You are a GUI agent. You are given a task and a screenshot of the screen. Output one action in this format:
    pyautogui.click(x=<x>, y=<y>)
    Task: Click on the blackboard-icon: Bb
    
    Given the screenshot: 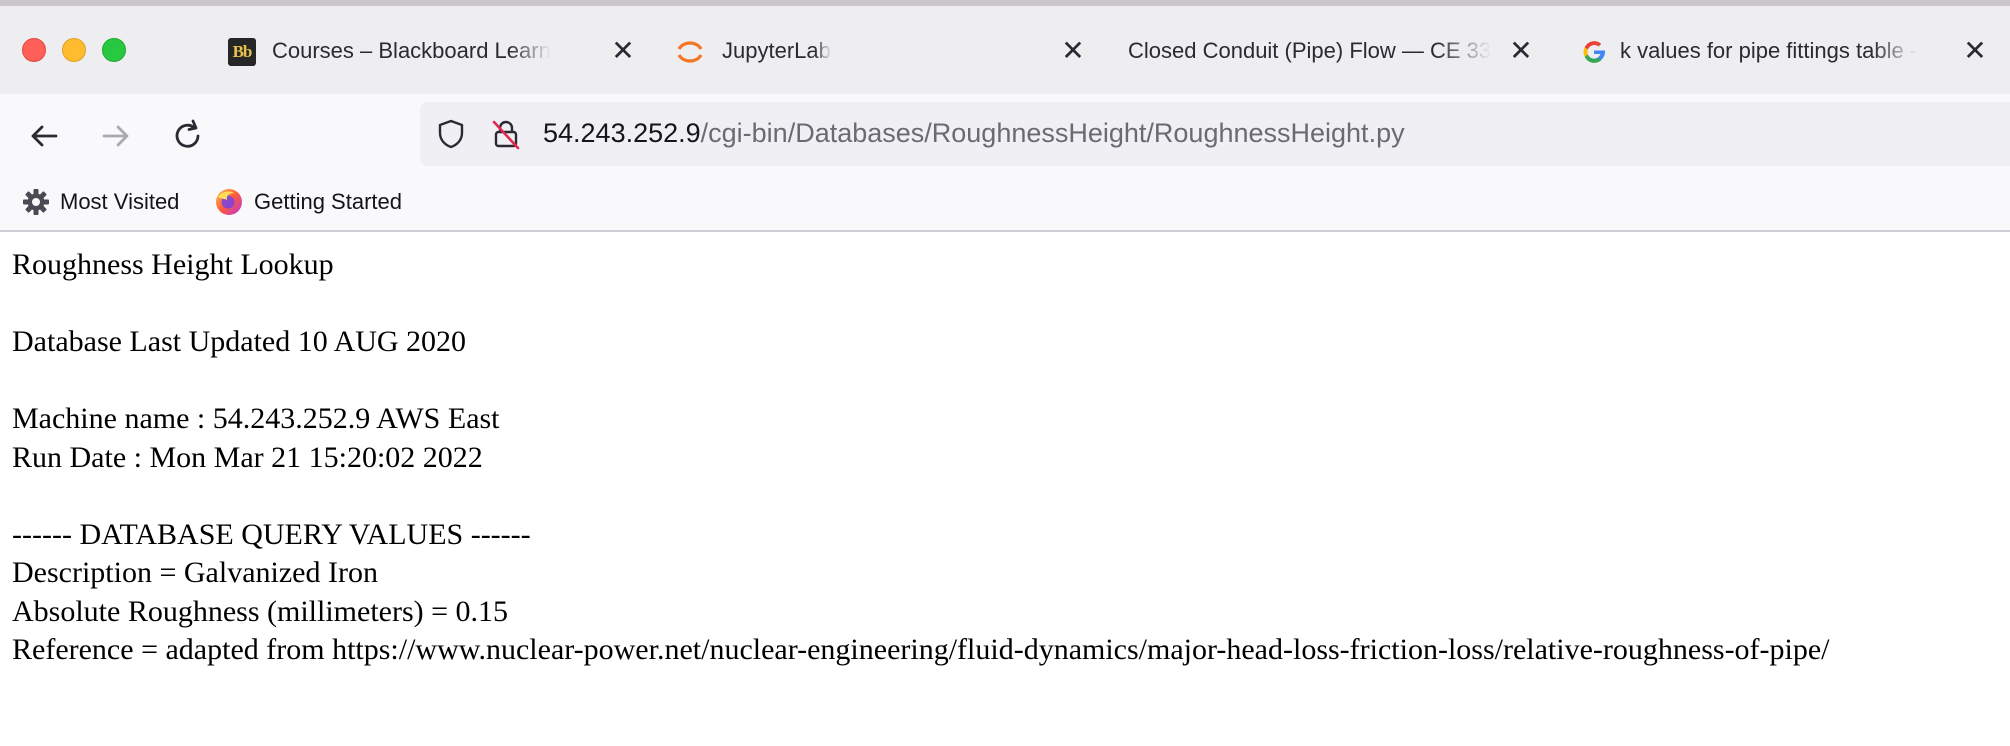 What is the action you would take?
    pyautogui.click(x=242, y=52)
    